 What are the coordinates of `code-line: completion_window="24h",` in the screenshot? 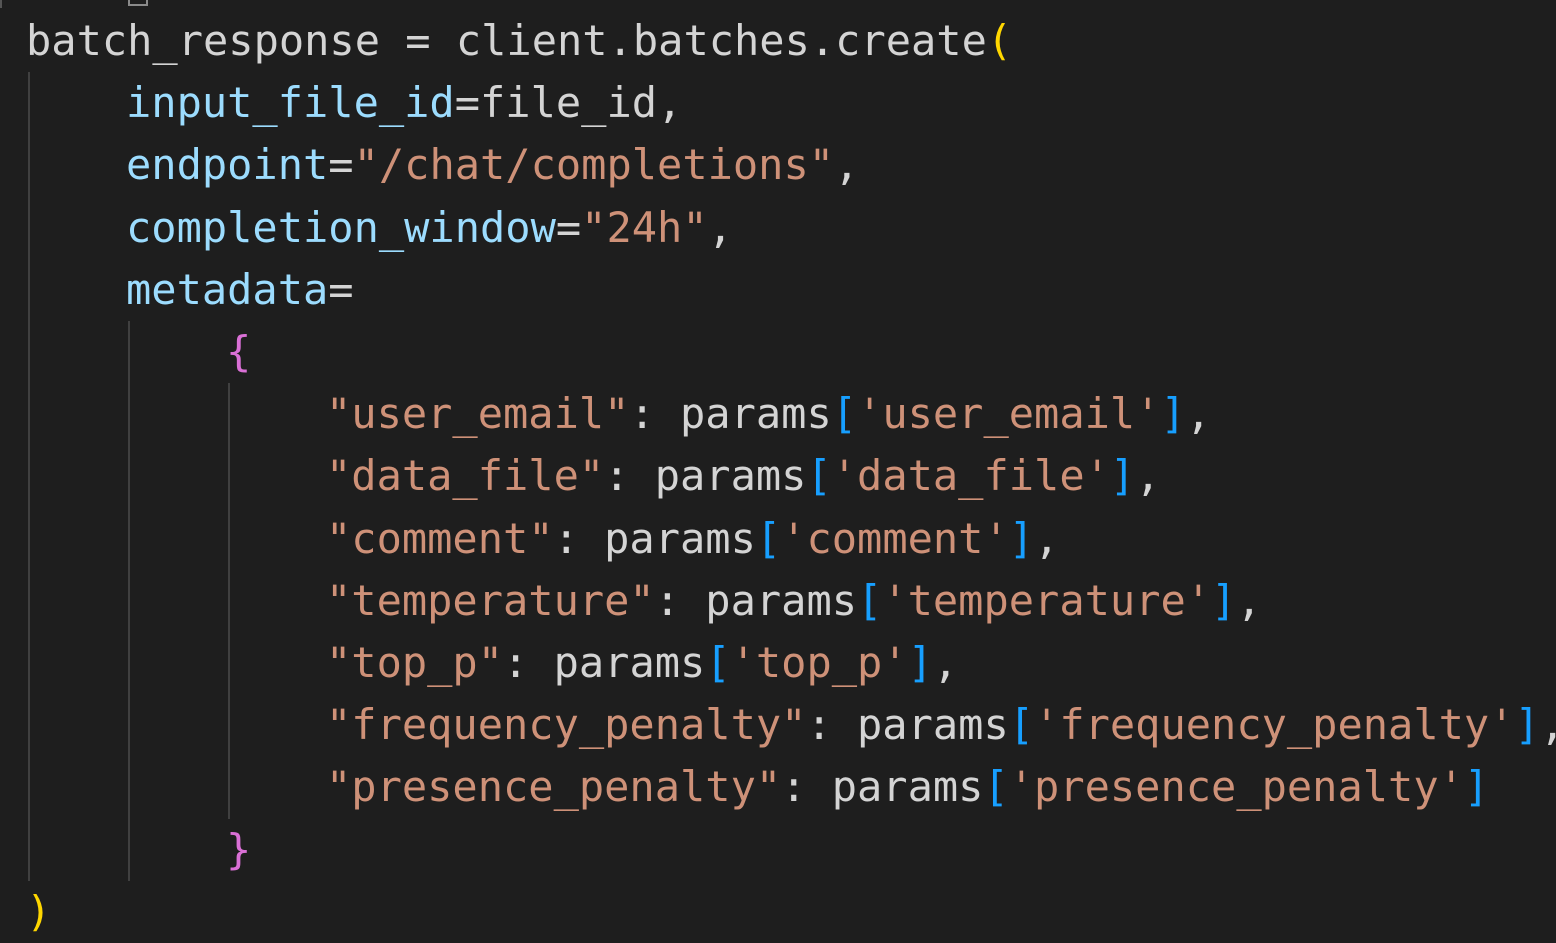 It's located at (429, 228).